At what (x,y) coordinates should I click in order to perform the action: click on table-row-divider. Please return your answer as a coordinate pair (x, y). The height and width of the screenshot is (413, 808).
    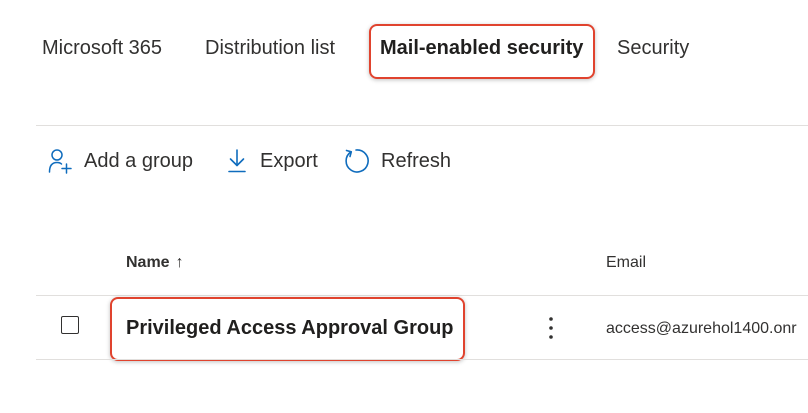
    Looking at the image, I should click on (422, 359).